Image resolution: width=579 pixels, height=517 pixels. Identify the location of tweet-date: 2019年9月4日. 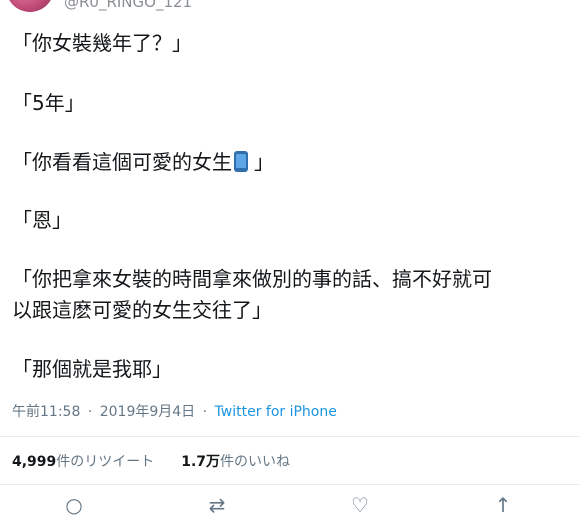
(147, 412).